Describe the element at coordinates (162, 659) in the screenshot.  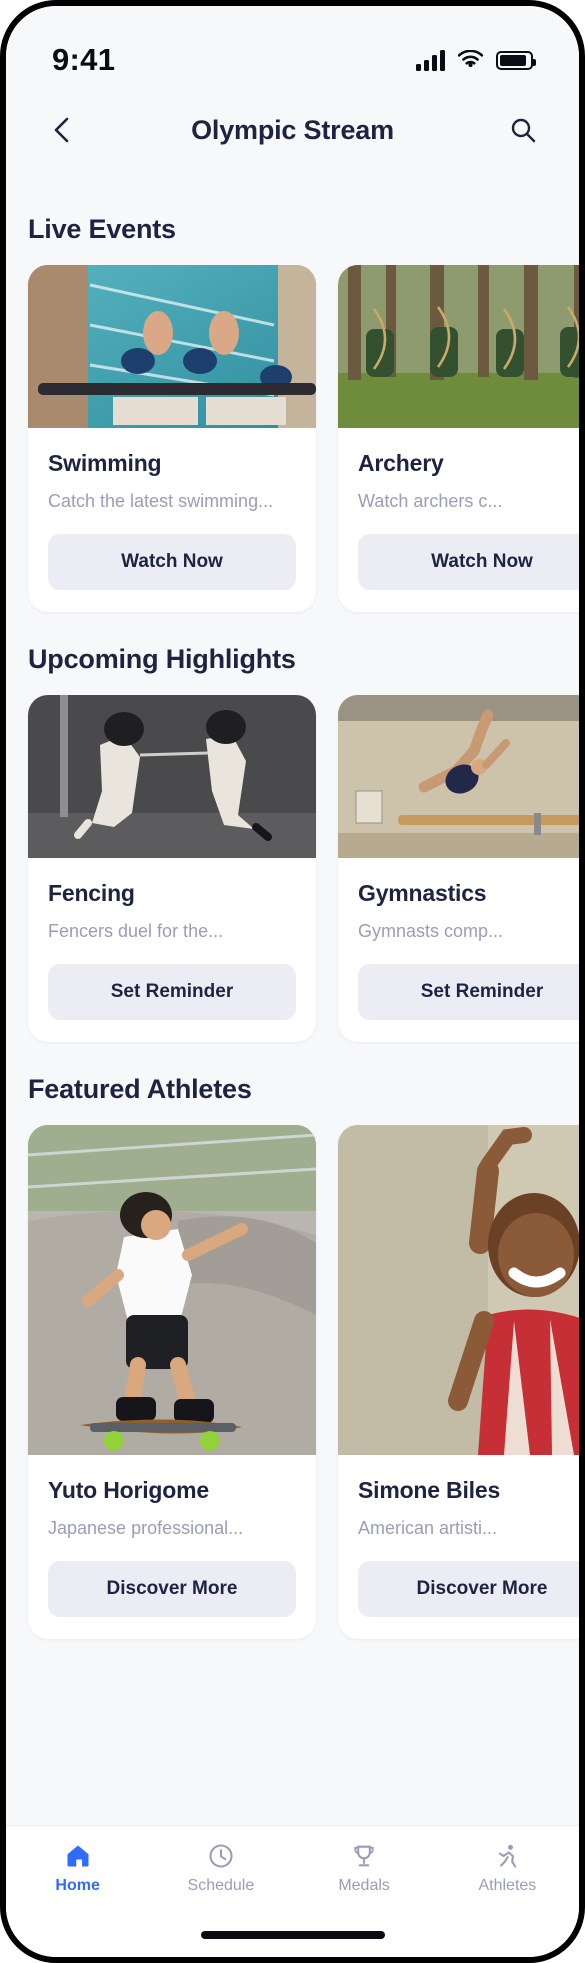
I see `section-heading-upcoming-highlights: Upcoming Highlights` at that location.